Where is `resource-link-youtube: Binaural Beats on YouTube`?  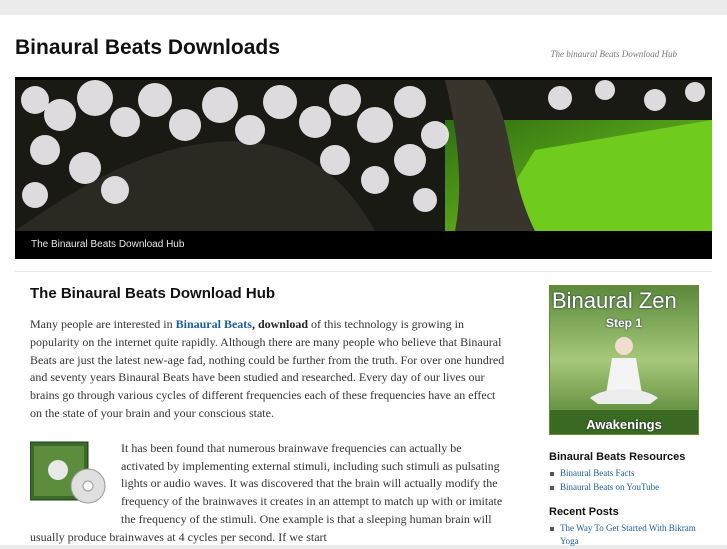
resource-link-youtube: Binaural Beats on YouTube is located at coordinates (609, 487).